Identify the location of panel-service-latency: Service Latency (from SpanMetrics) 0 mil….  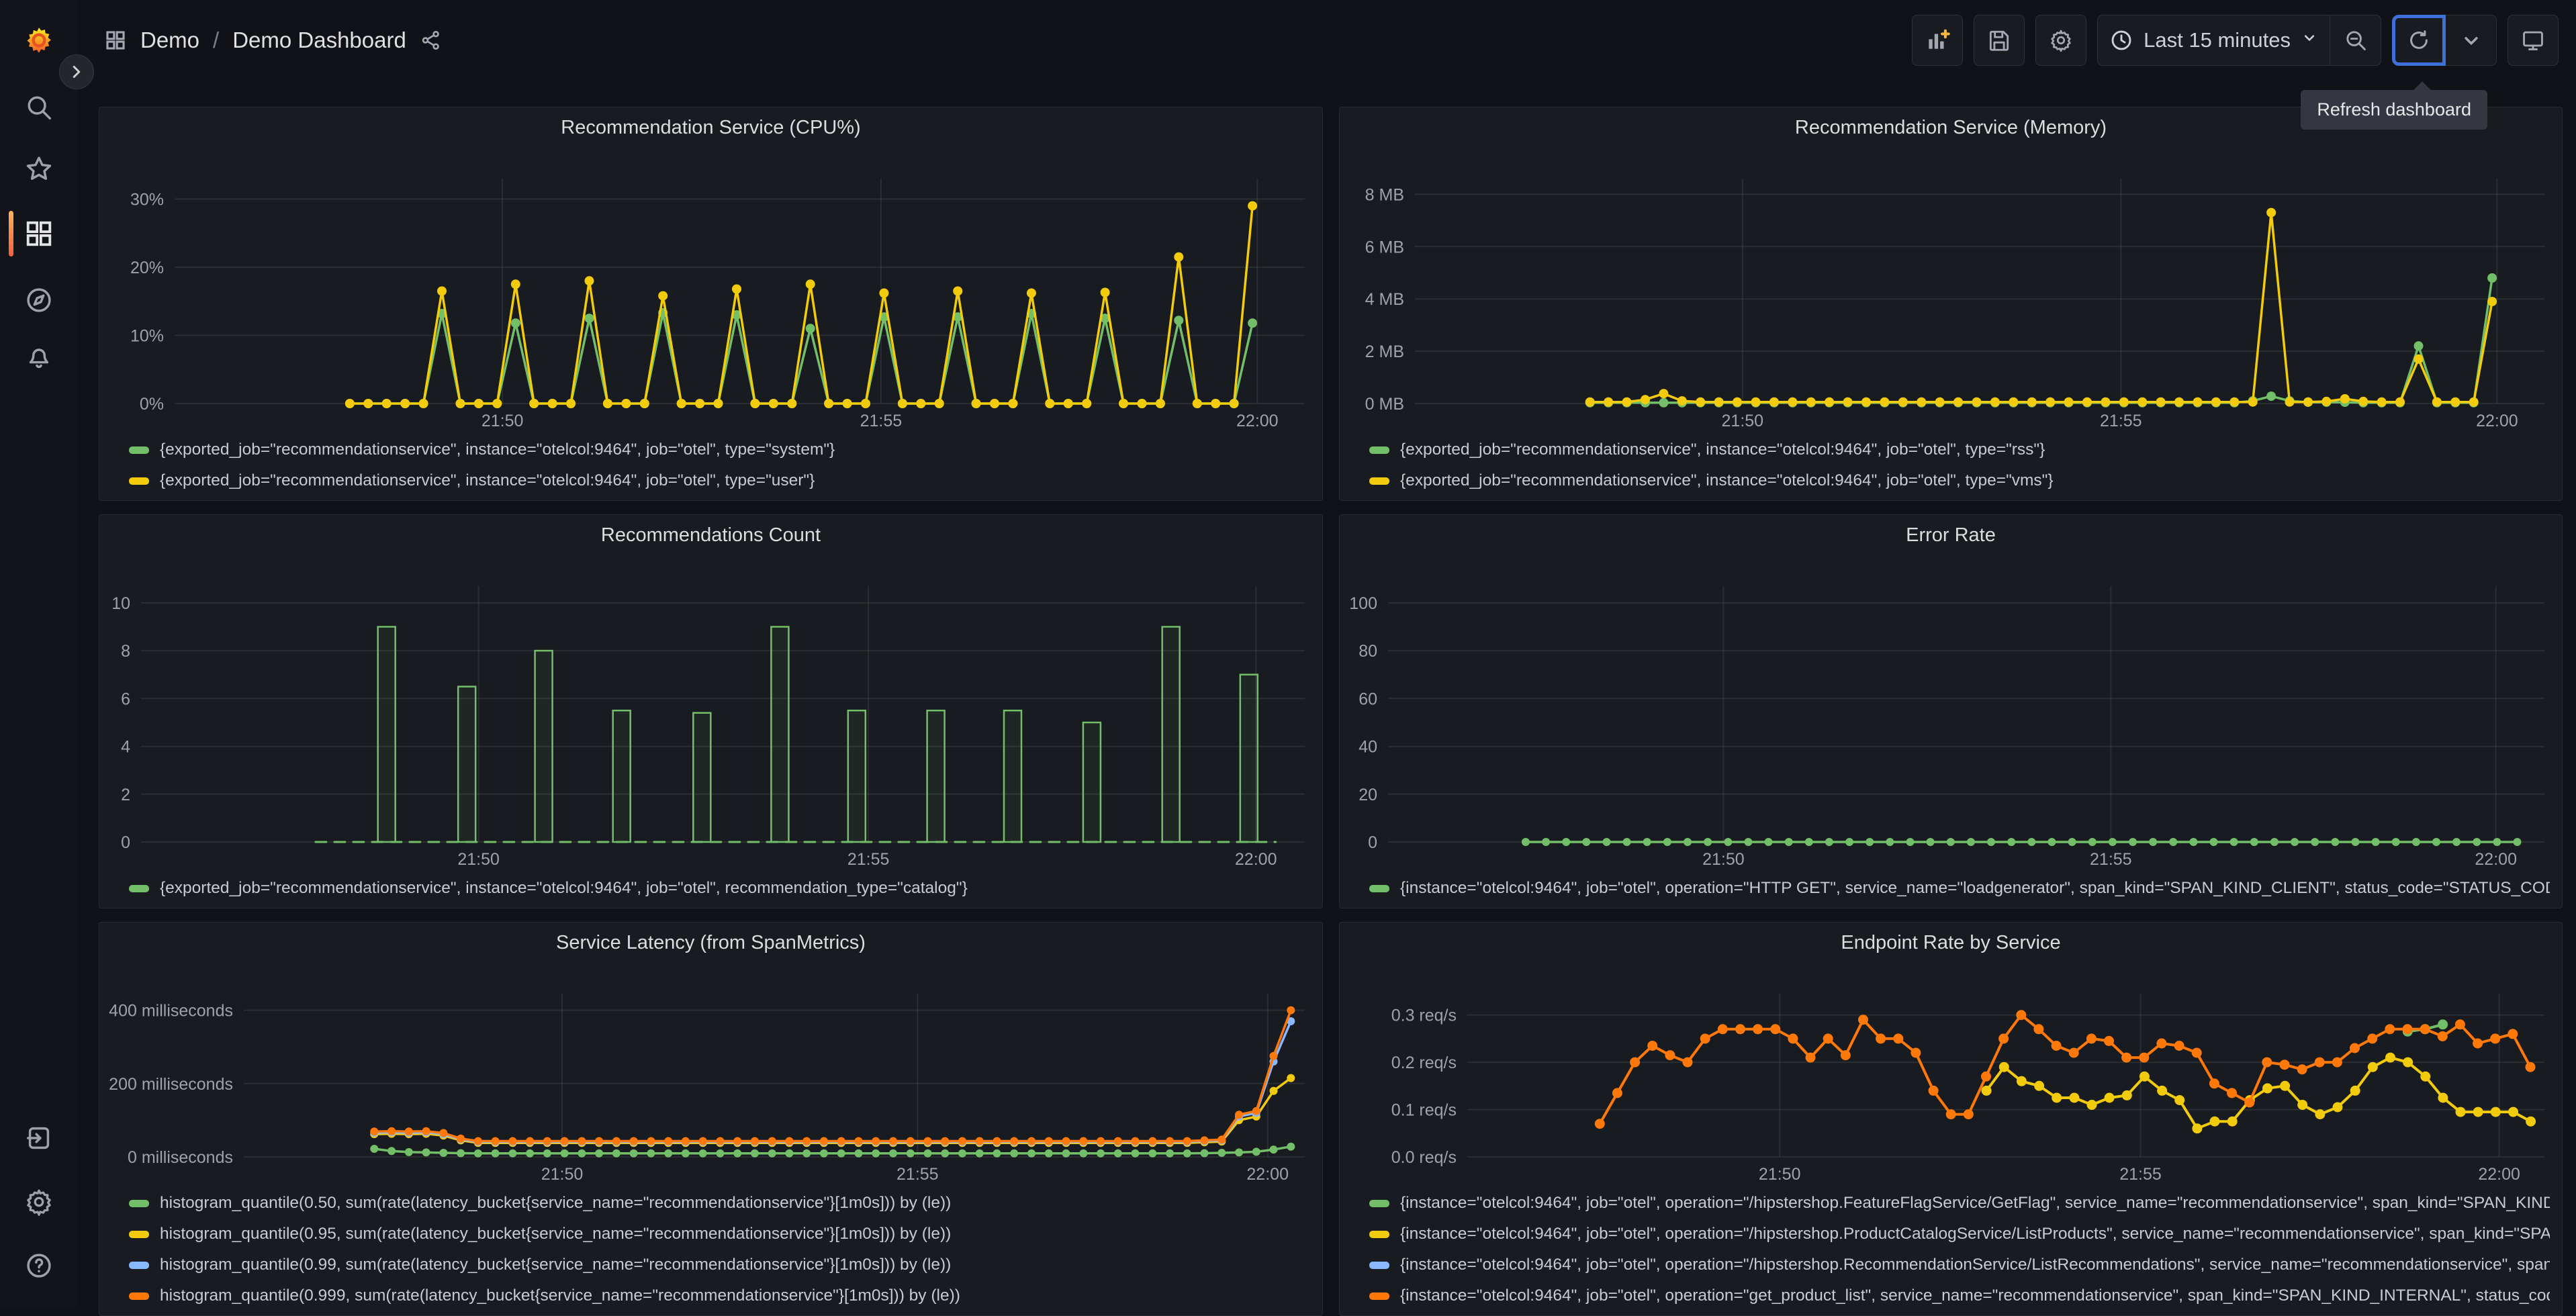
(711, 1119).